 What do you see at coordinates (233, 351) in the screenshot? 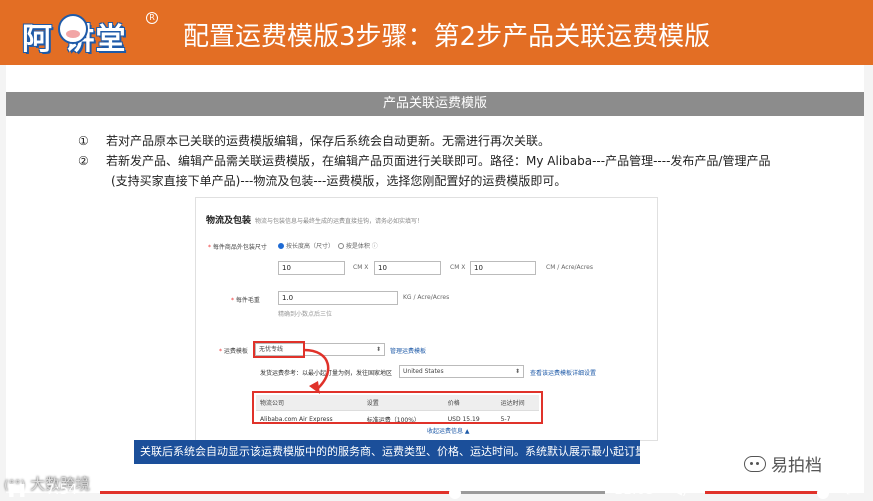
I see `template-label: * 运费模板` at bounding box center [233, 351].